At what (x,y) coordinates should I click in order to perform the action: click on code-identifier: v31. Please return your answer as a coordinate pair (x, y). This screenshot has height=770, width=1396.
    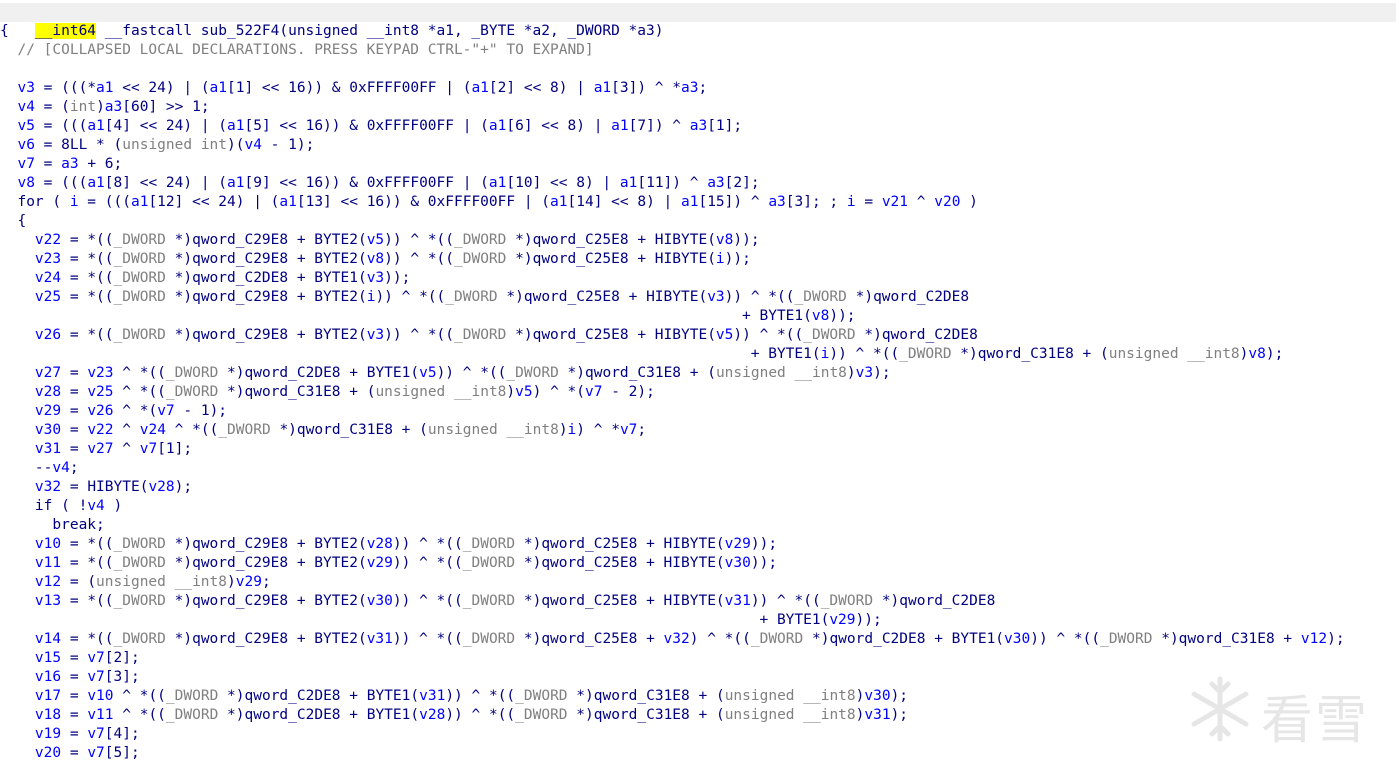
    Looking at the image, I should click on (877, 715).